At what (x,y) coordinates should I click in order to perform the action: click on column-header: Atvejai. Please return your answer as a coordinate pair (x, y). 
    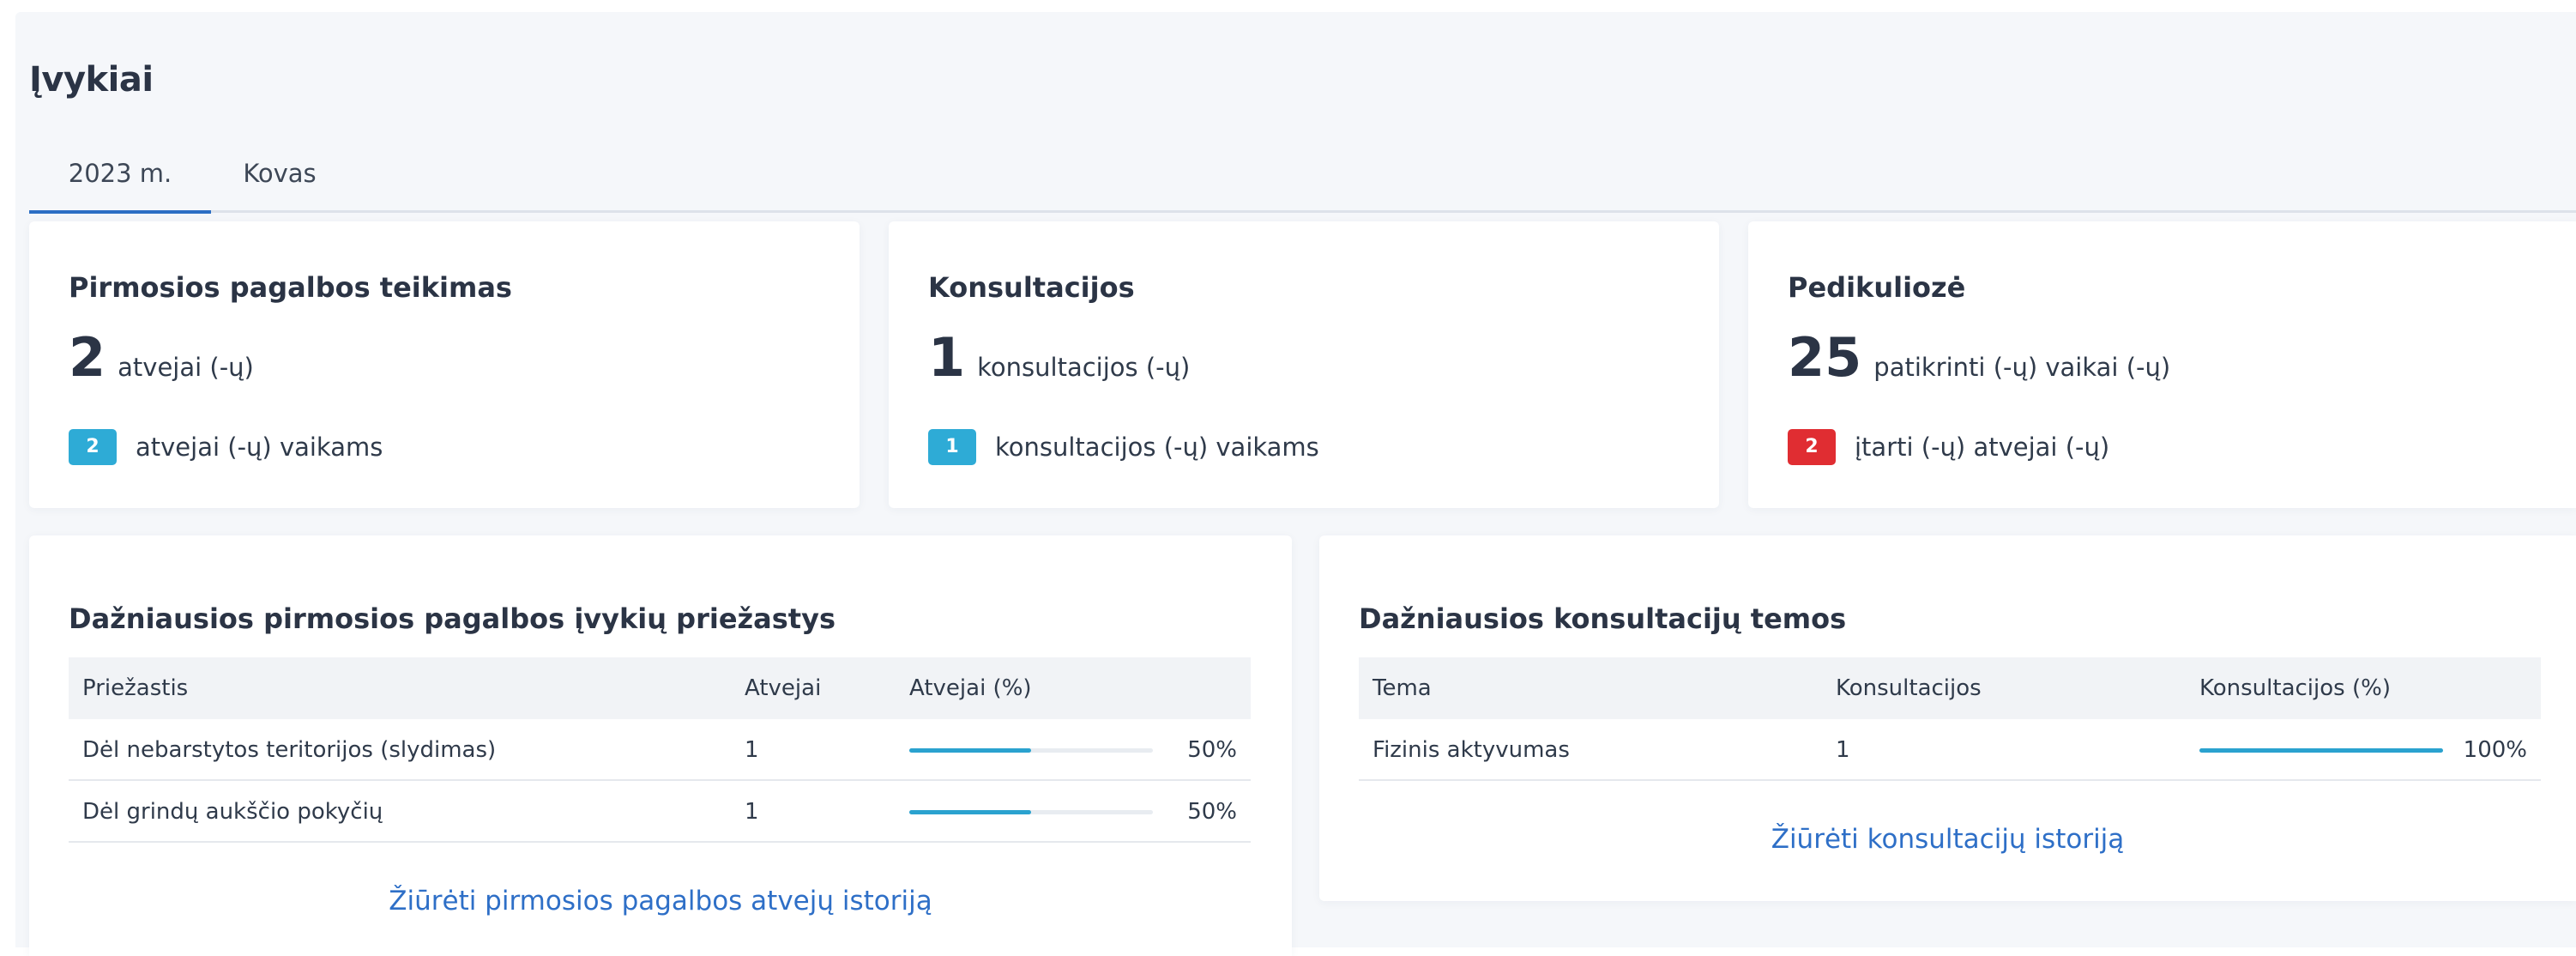
    Looking at the image, I should click on (783, 688).